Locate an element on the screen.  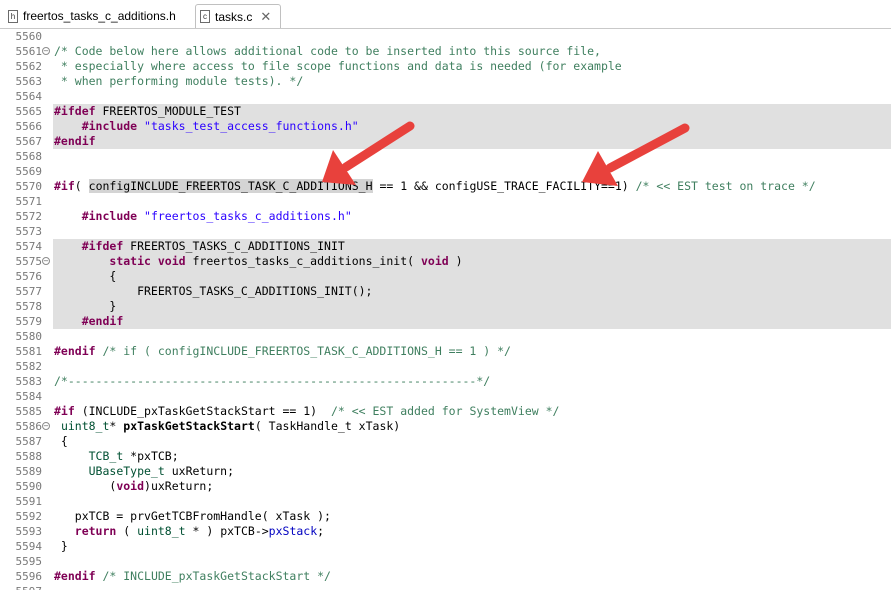
tab-tasks-c: c tasks.c ✕ is located at coordinates (238, 16).